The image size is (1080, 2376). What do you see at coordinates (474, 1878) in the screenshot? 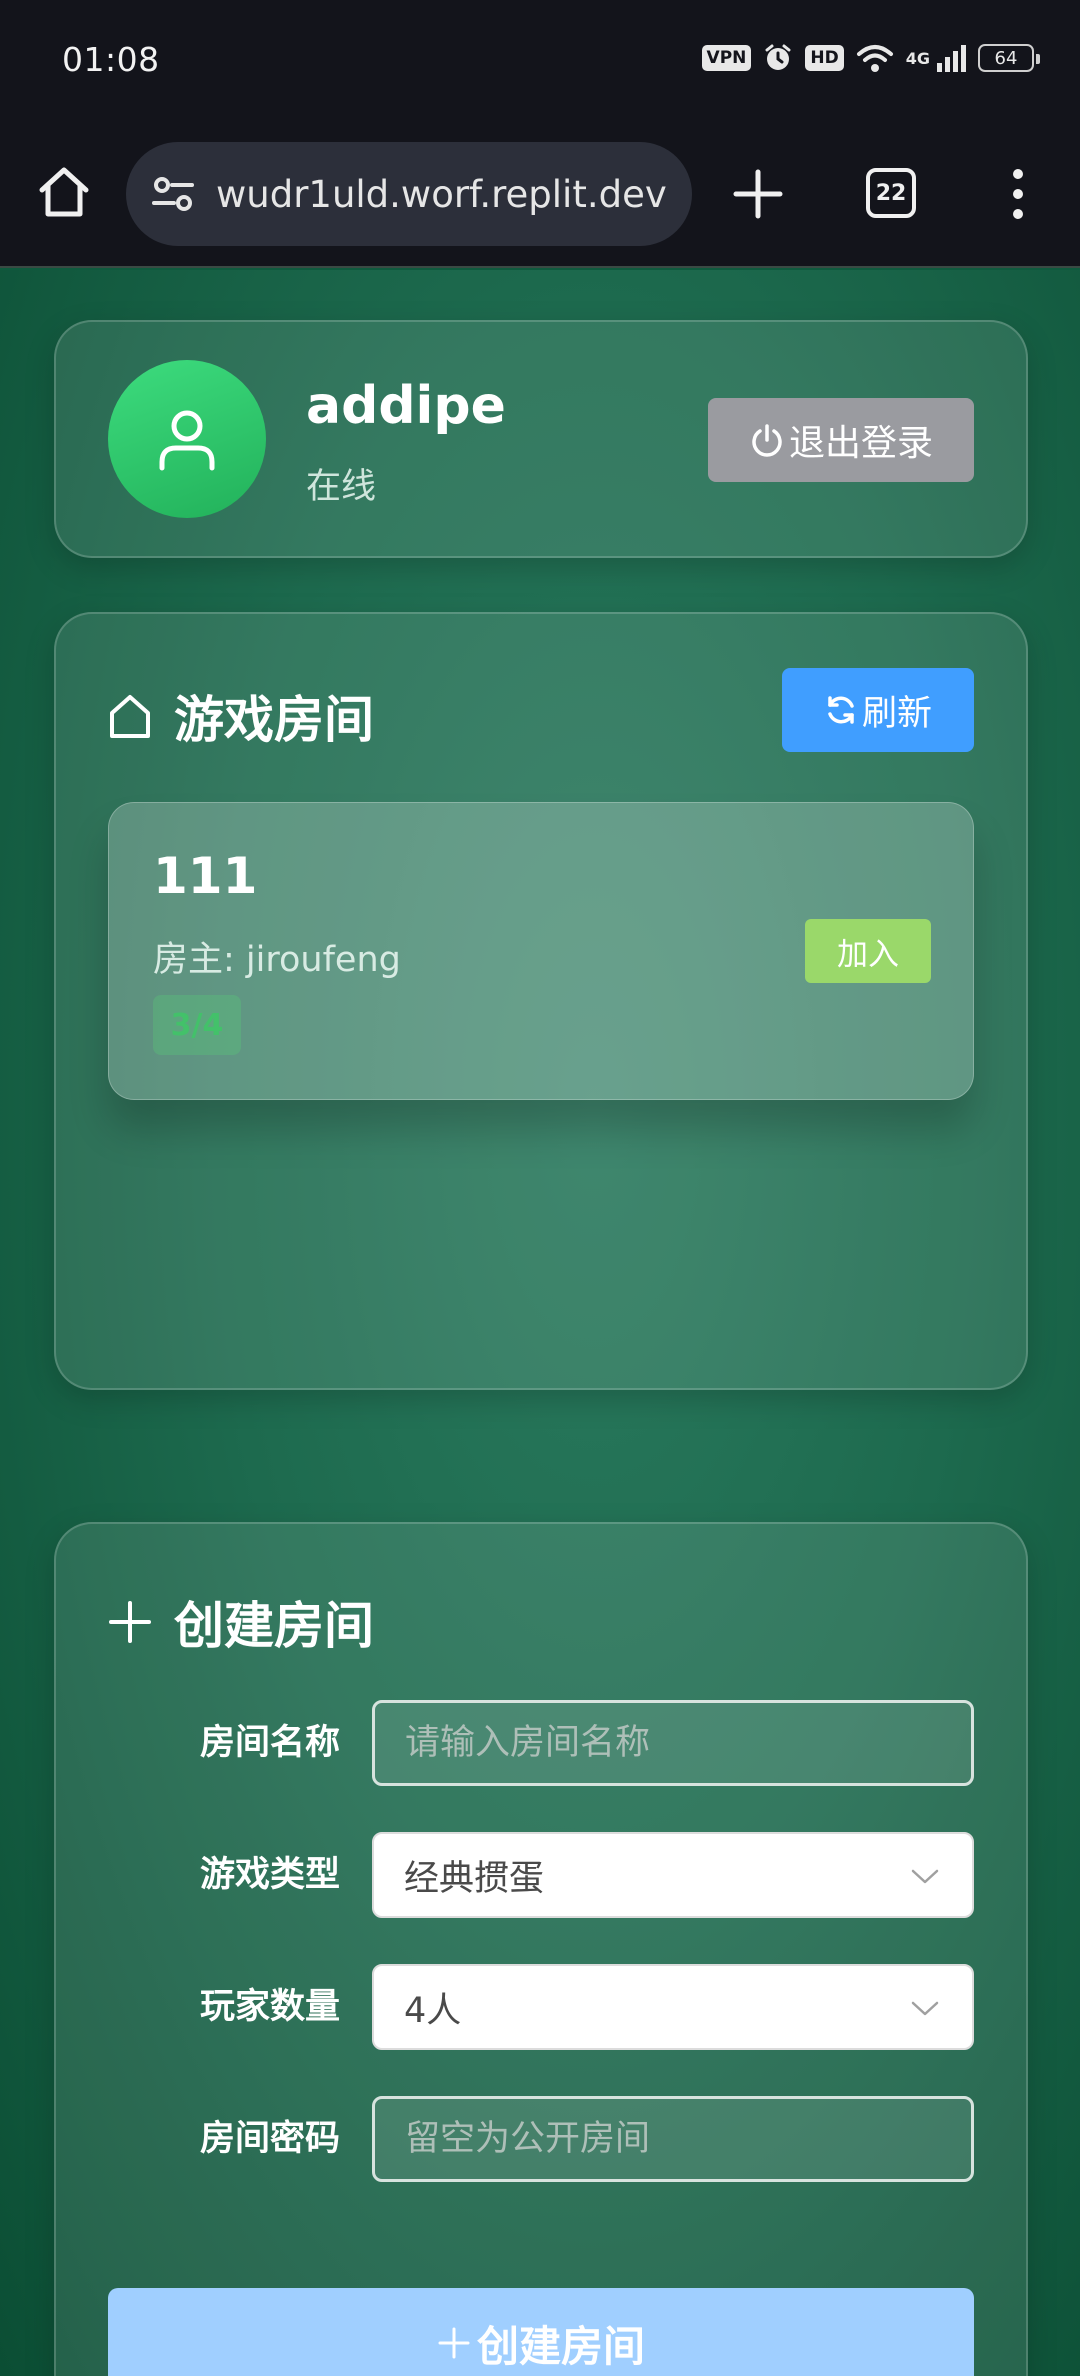
I see `game-type-value: 经典掼蛋` at bounding box center [474, 1878].